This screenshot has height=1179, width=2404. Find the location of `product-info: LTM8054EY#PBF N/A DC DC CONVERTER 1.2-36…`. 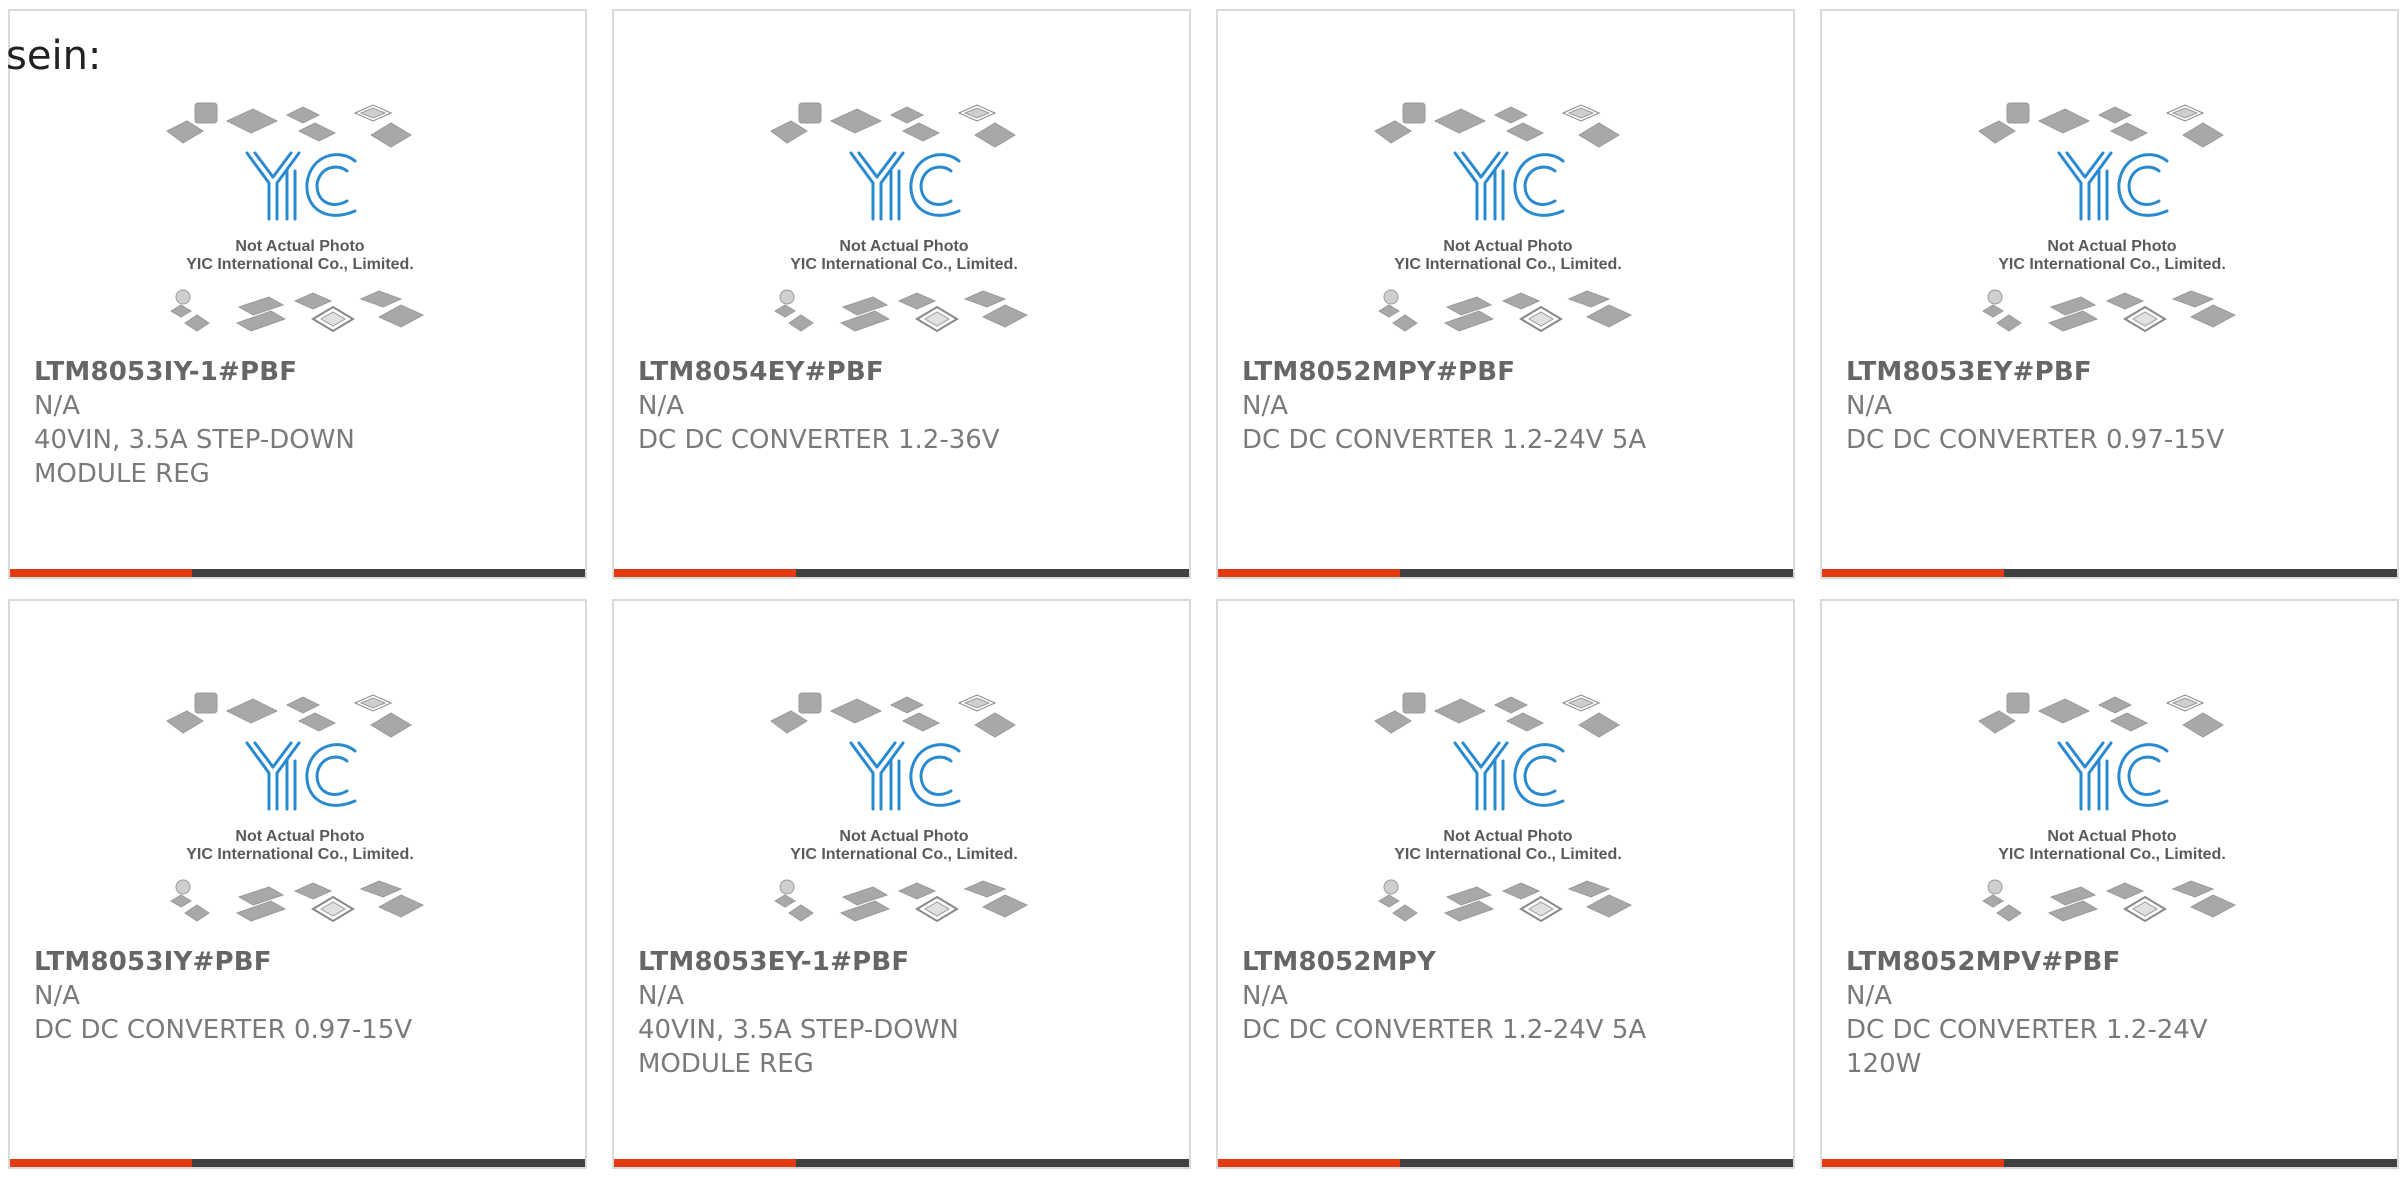

product-info: LTM8054EY#PBF N/A DC DC CONVERTER 1.2-36… is located at coordinates (903, 406).